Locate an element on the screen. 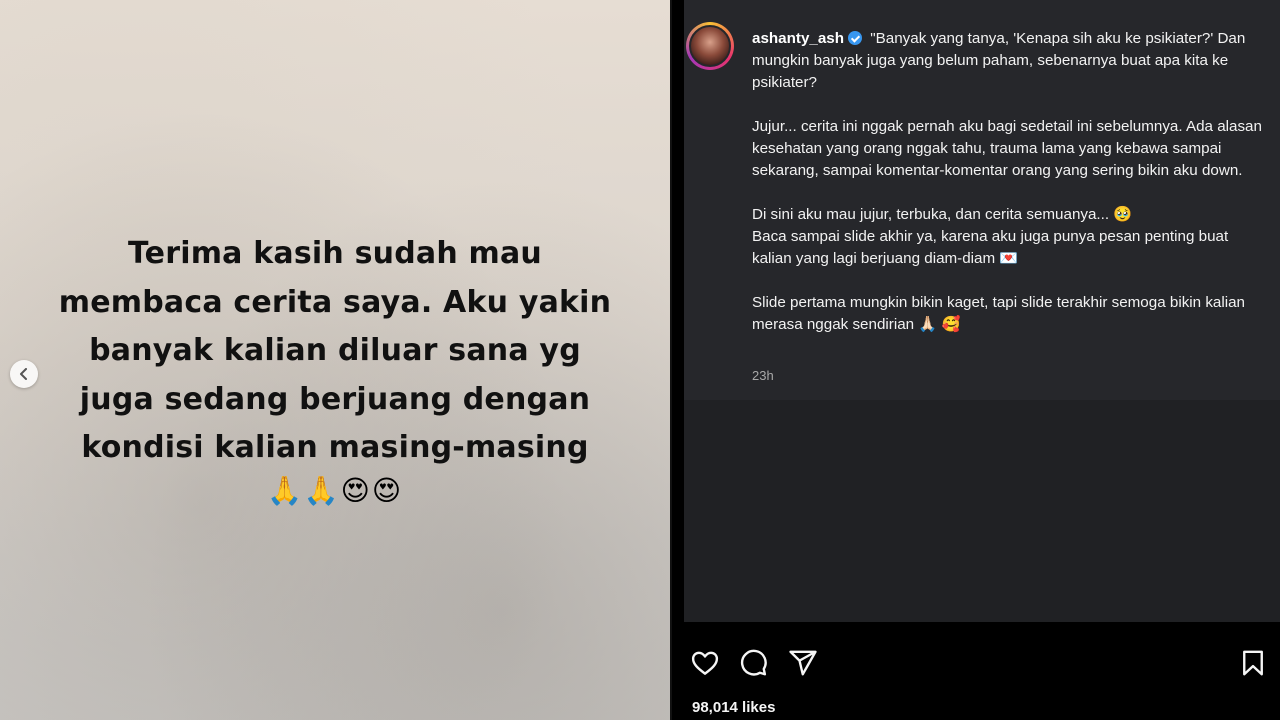  username-link: ashanty_ash is located at coordinates (798, 38).